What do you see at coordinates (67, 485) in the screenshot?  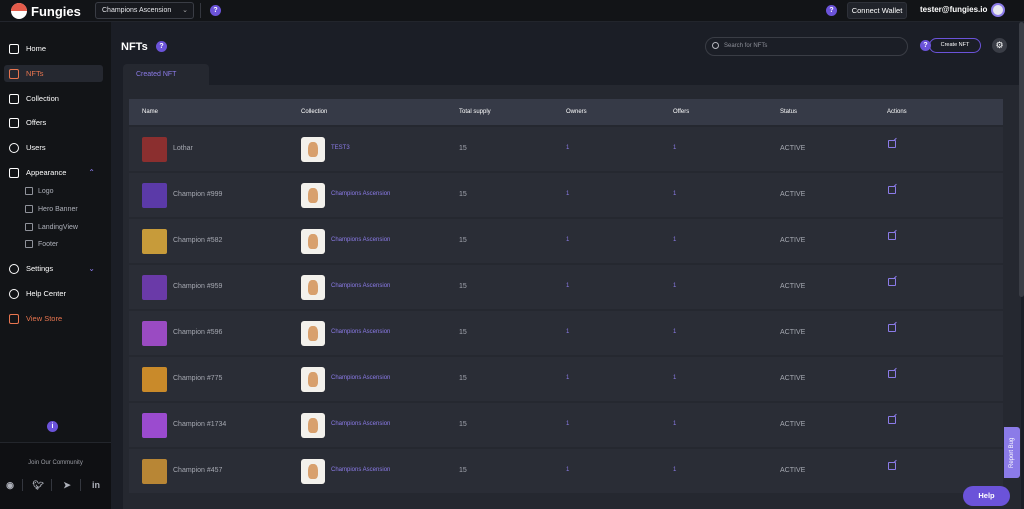 I see `telegram-icon: ➤` at bounding box center [67, 485].